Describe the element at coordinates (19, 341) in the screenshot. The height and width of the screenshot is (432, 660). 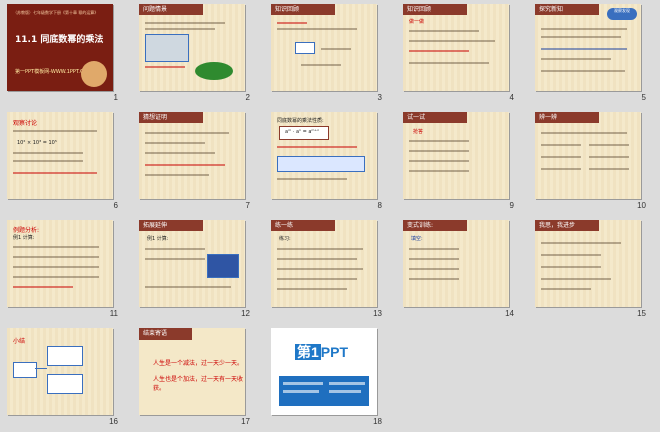
I see `slide-title: 小结` at that location.